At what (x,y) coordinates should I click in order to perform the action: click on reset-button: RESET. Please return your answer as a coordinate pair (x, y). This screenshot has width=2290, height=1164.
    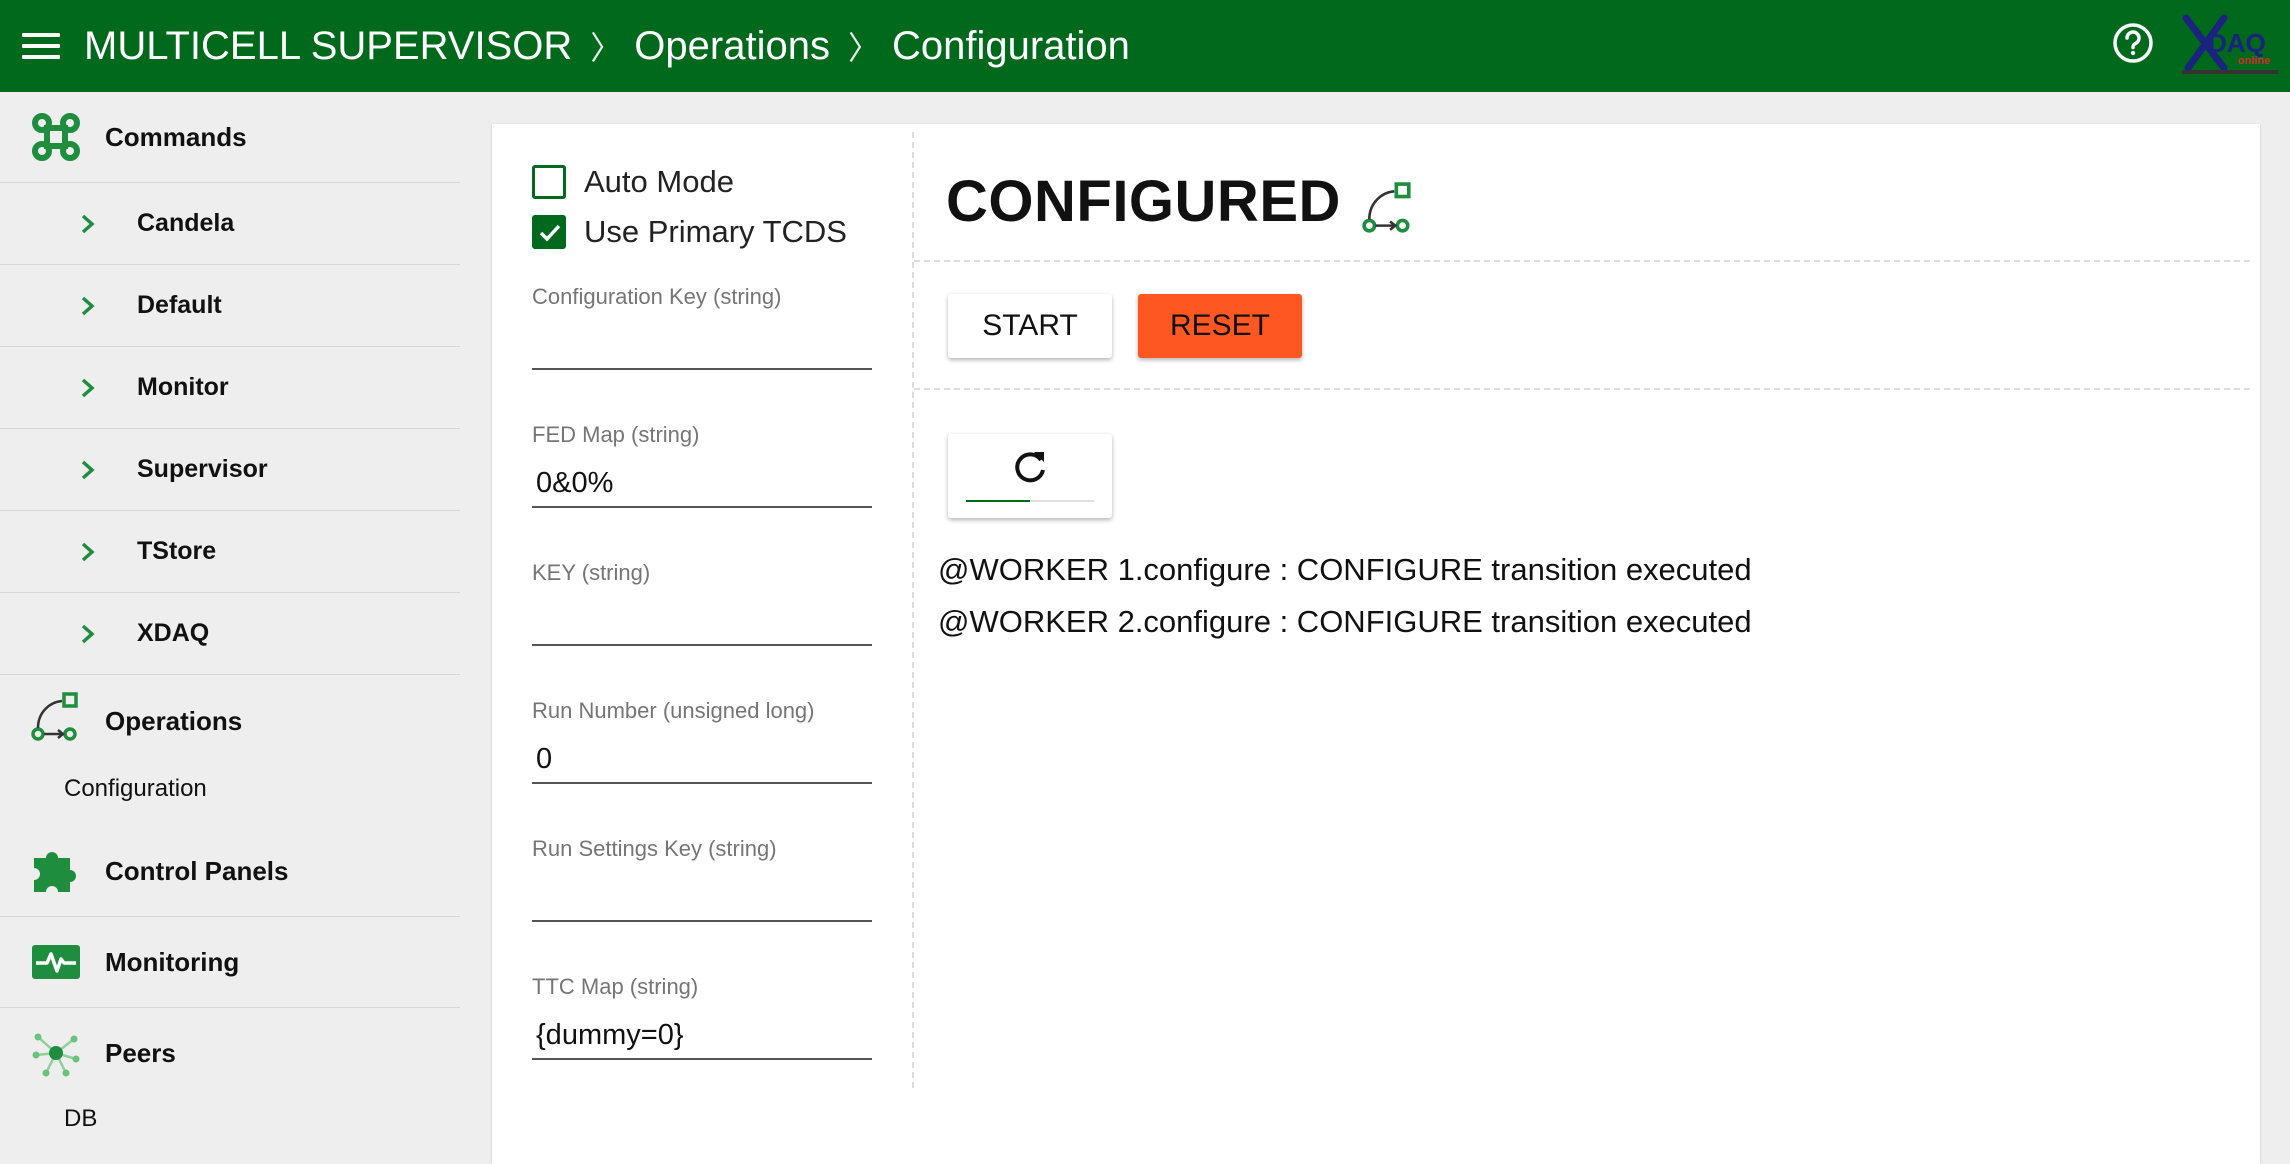
    Looking at the image, I should click on (1220, 326).